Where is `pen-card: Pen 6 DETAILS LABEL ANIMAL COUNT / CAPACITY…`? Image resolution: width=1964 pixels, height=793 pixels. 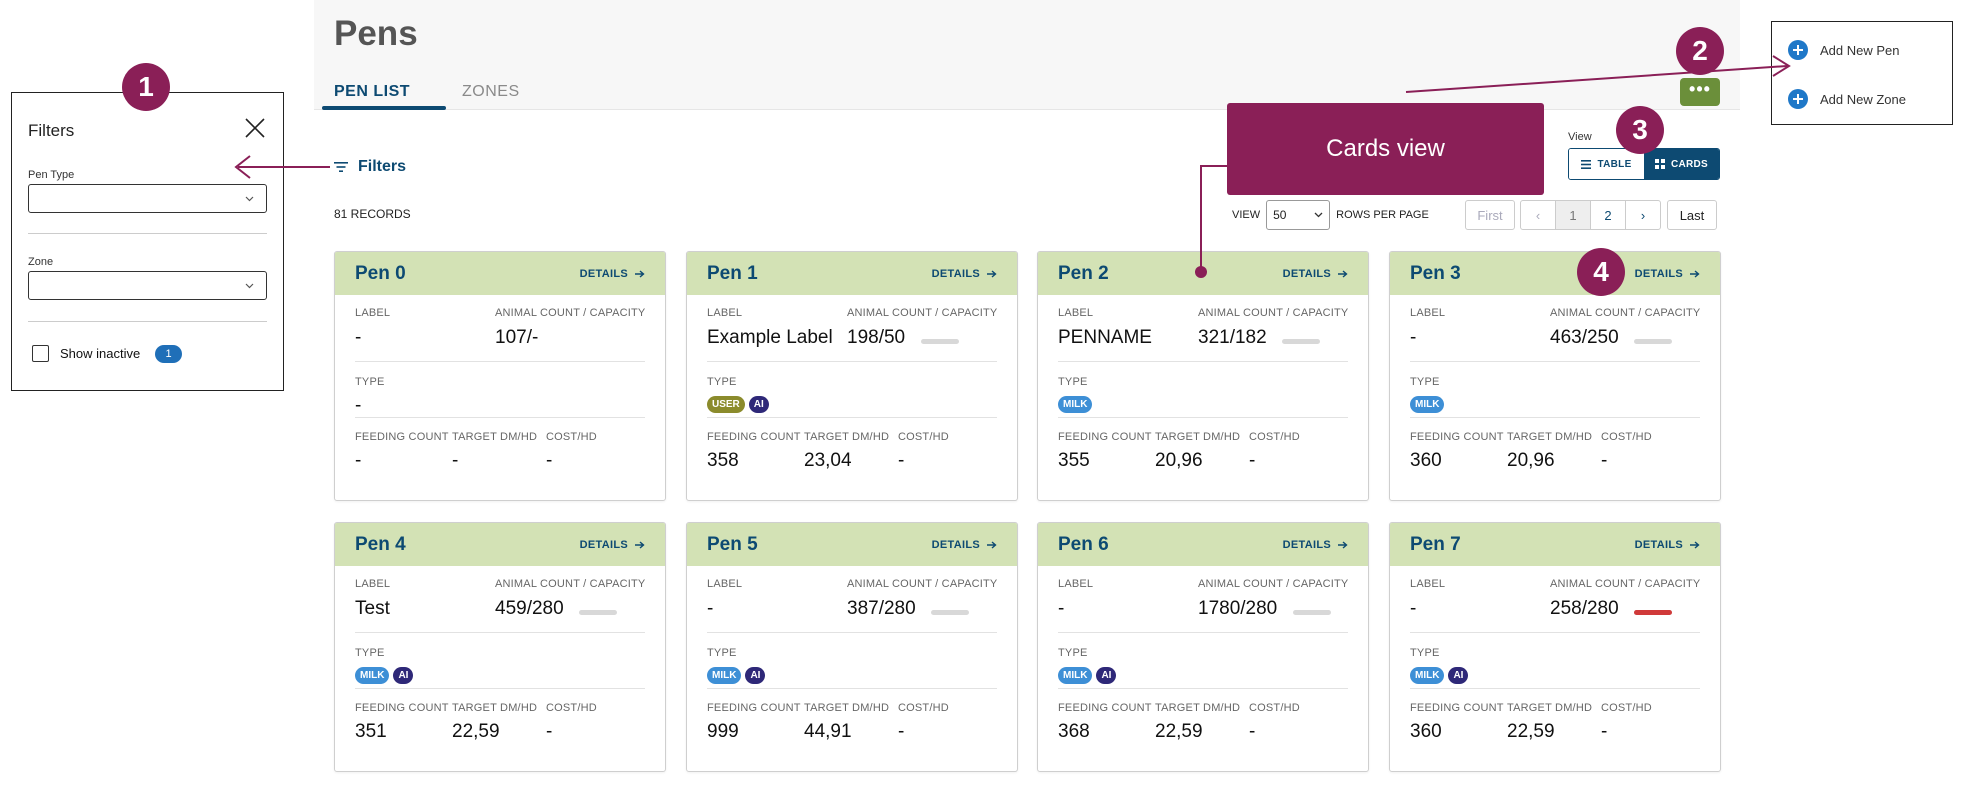 pen-card: Pen 6 DETAILS LABEL ANIMAL COUNT / CAPACITY… is located at coordinates (1203, 647).